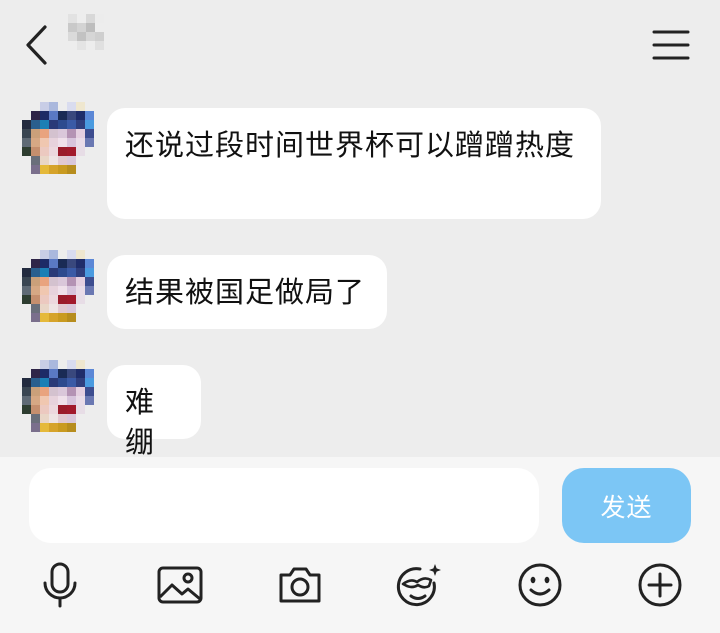 Image resolution: width=720 pixels, height=633 pixels. What do you see at coordinates (284, 505) in the screenshot?
I see `message-input` at bounding box center [284, 505].